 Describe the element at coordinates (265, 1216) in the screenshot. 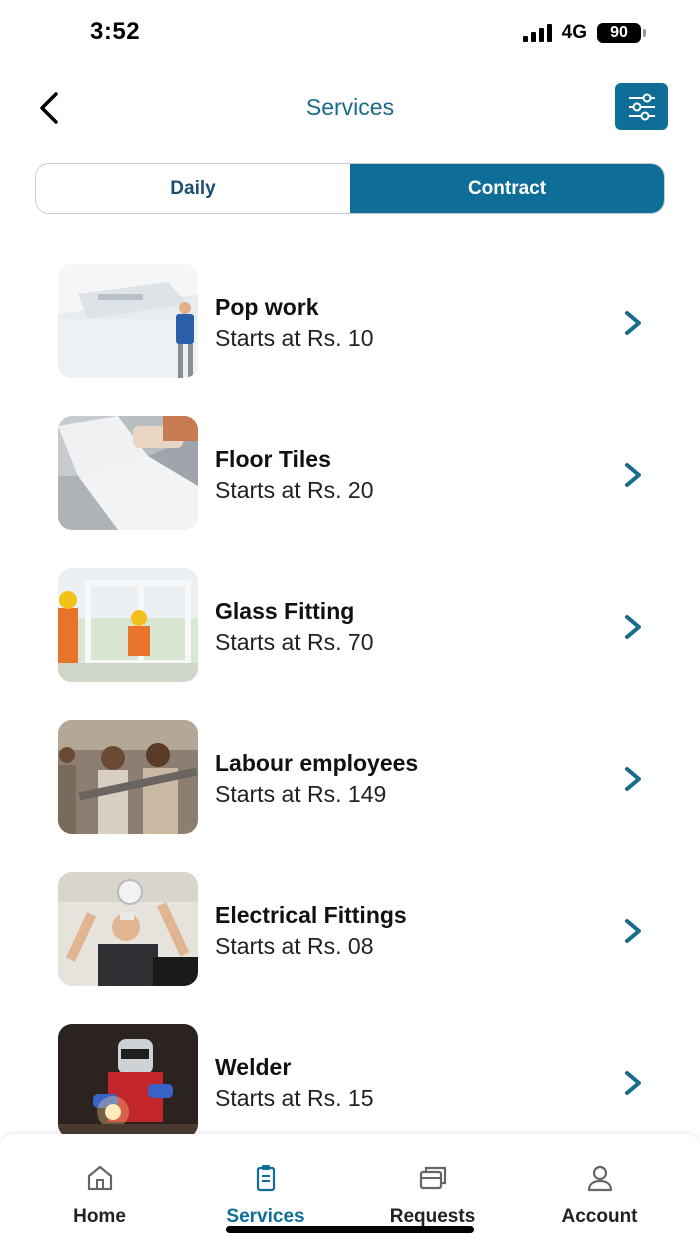

I see `nav-label: Services` at that location.